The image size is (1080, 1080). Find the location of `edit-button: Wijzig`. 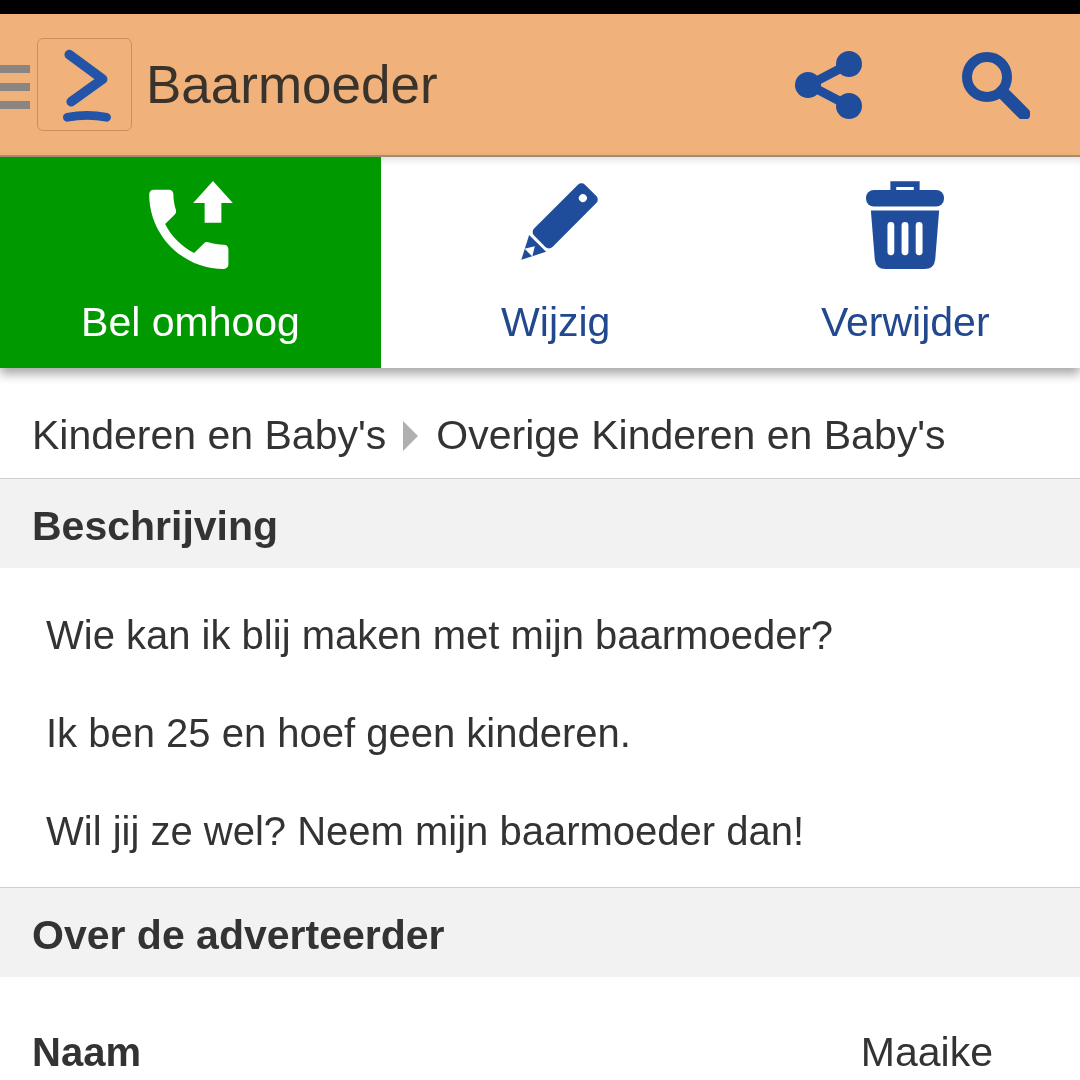

edit-button: Wijzig is located at coordinates (556, 262).